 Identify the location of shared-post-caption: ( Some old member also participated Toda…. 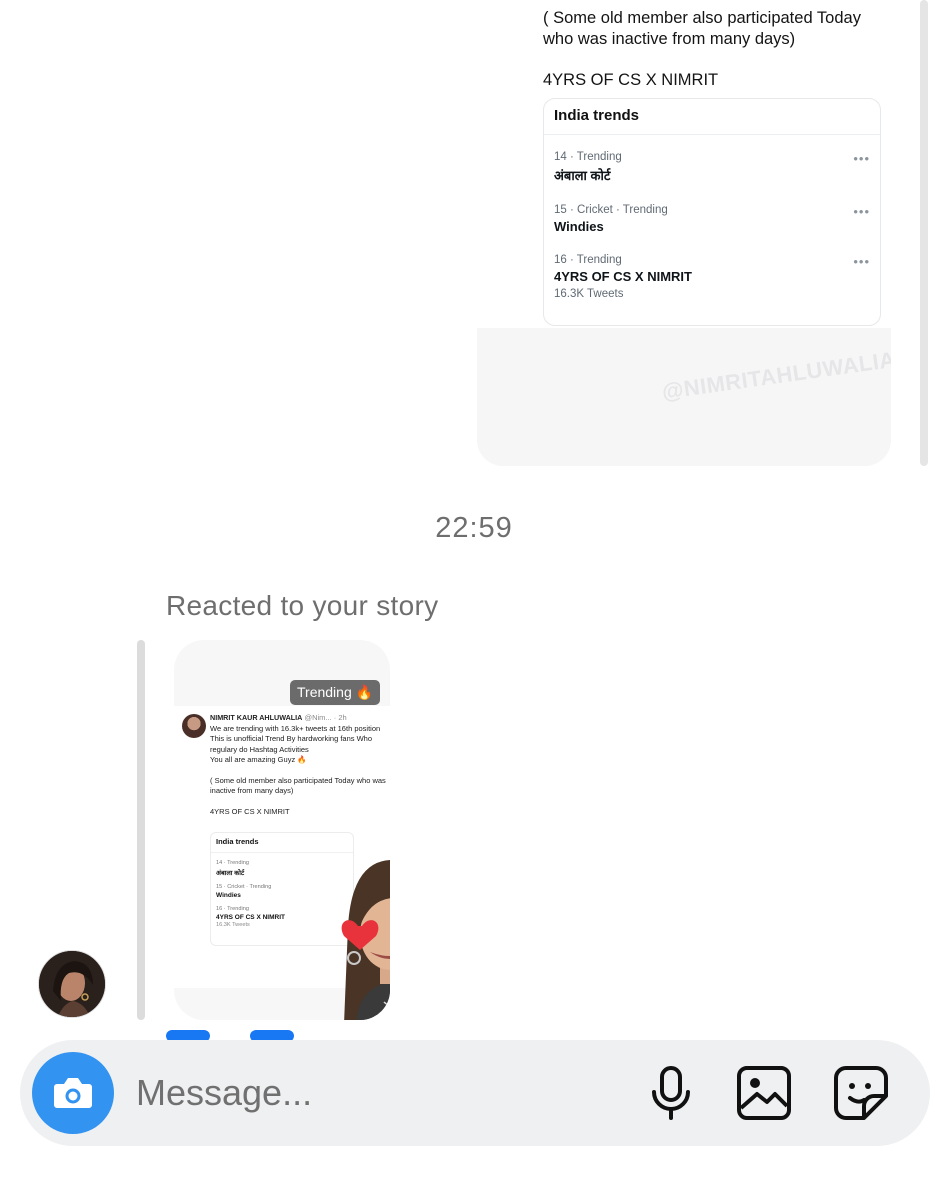
(713, 59).